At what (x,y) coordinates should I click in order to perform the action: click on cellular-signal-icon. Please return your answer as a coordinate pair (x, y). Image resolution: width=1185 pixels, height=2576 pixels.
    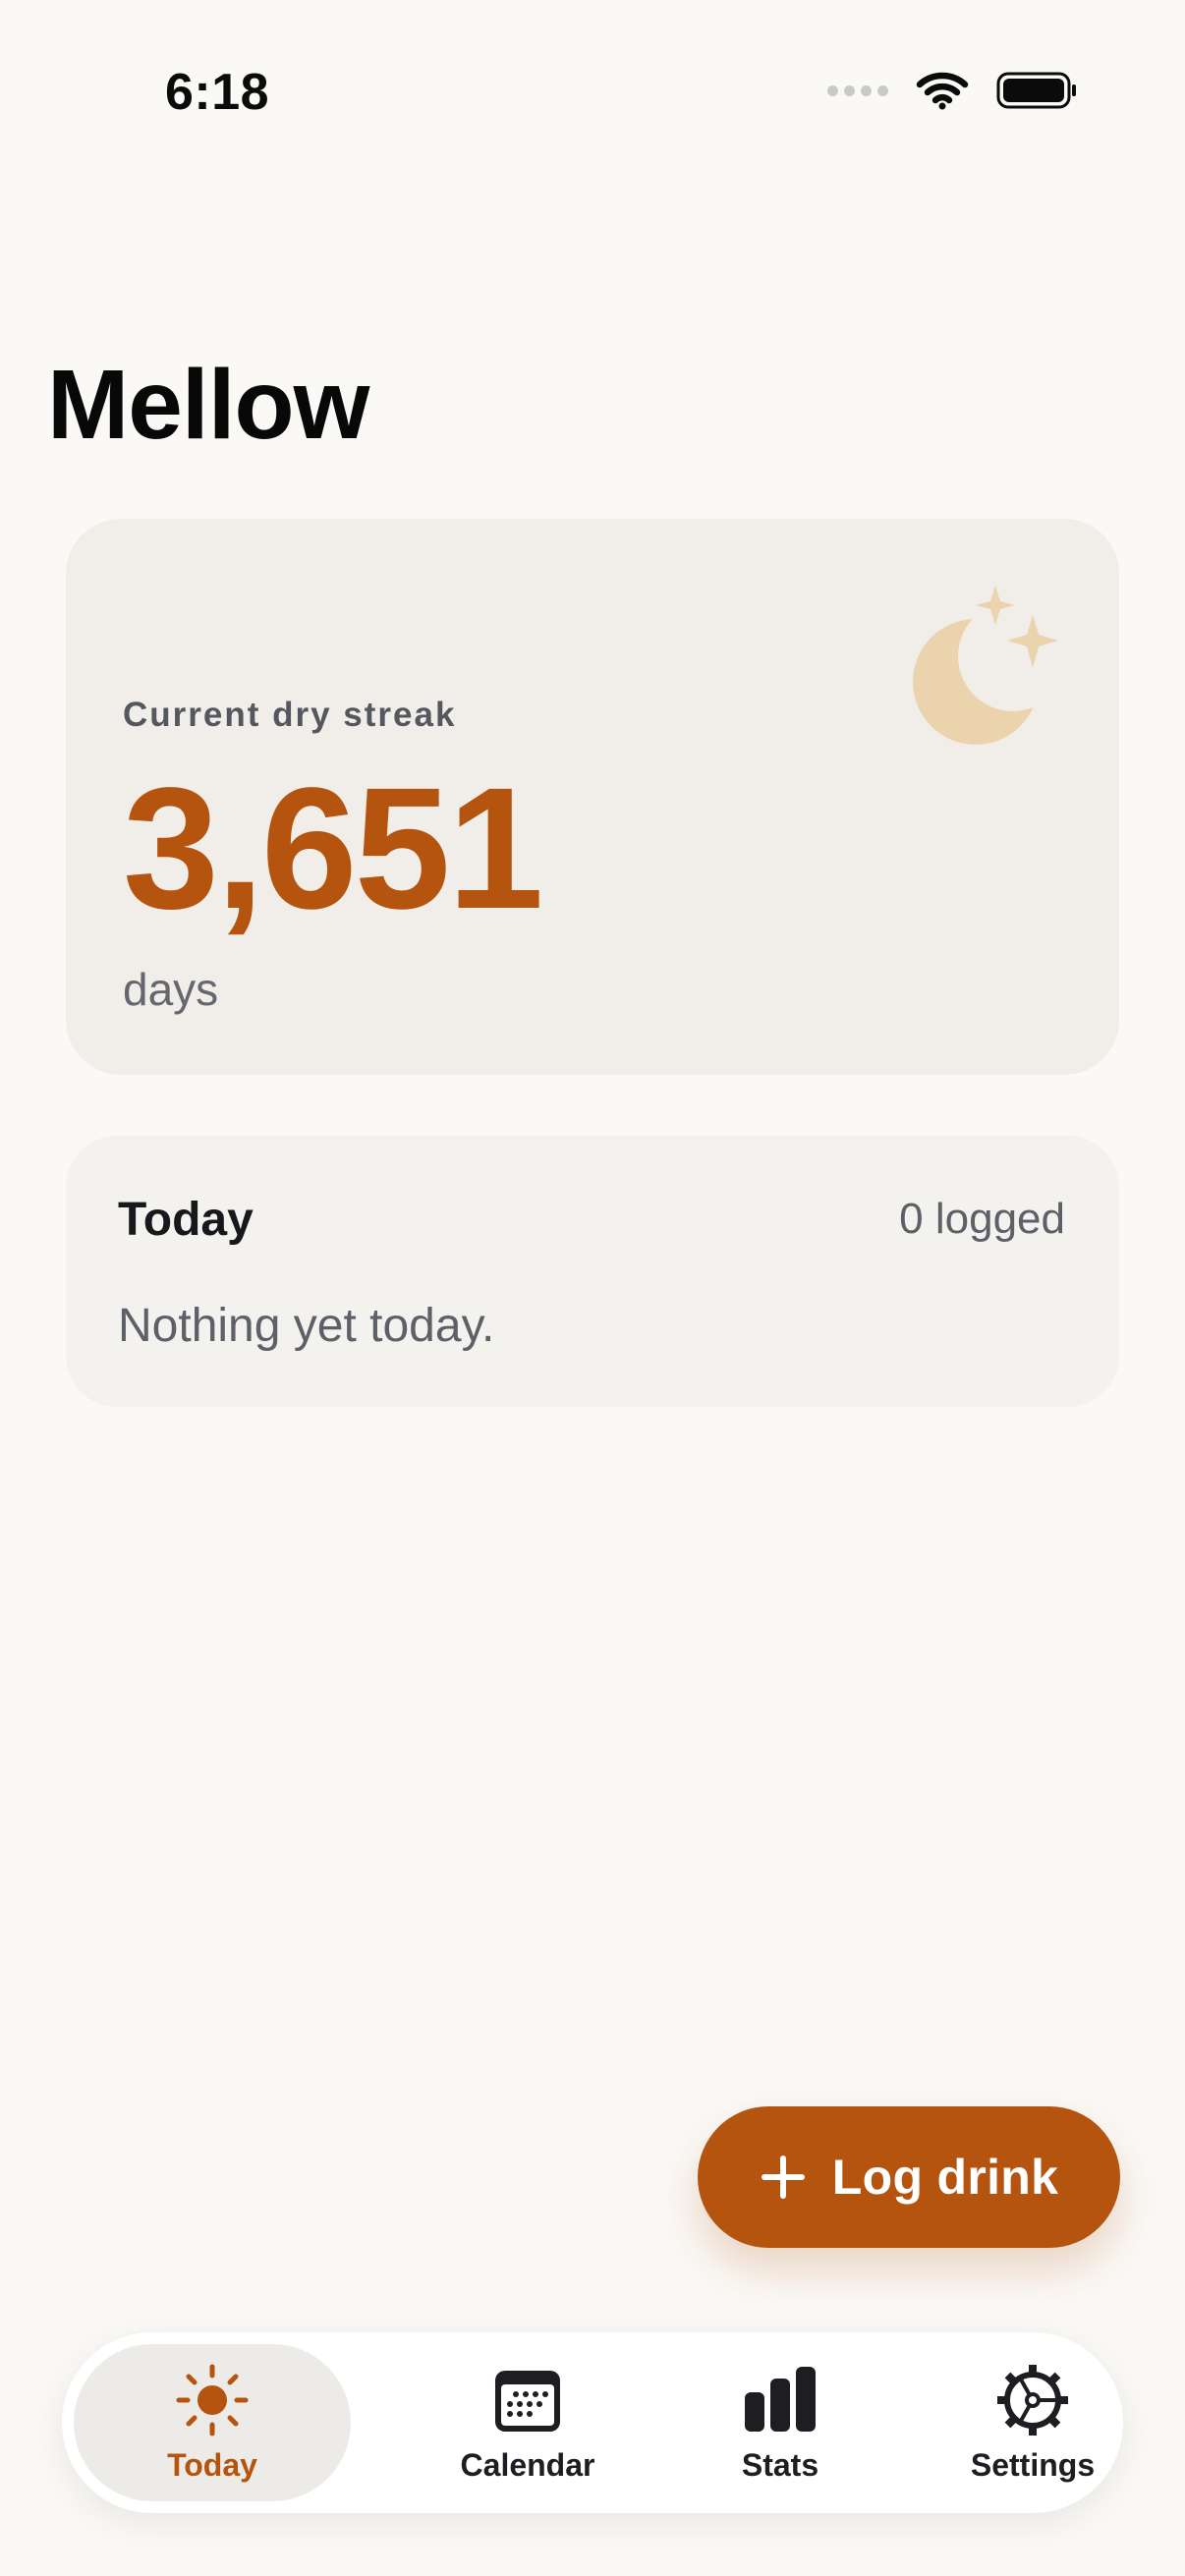
    Looking at the image, I should click on (858, 90).